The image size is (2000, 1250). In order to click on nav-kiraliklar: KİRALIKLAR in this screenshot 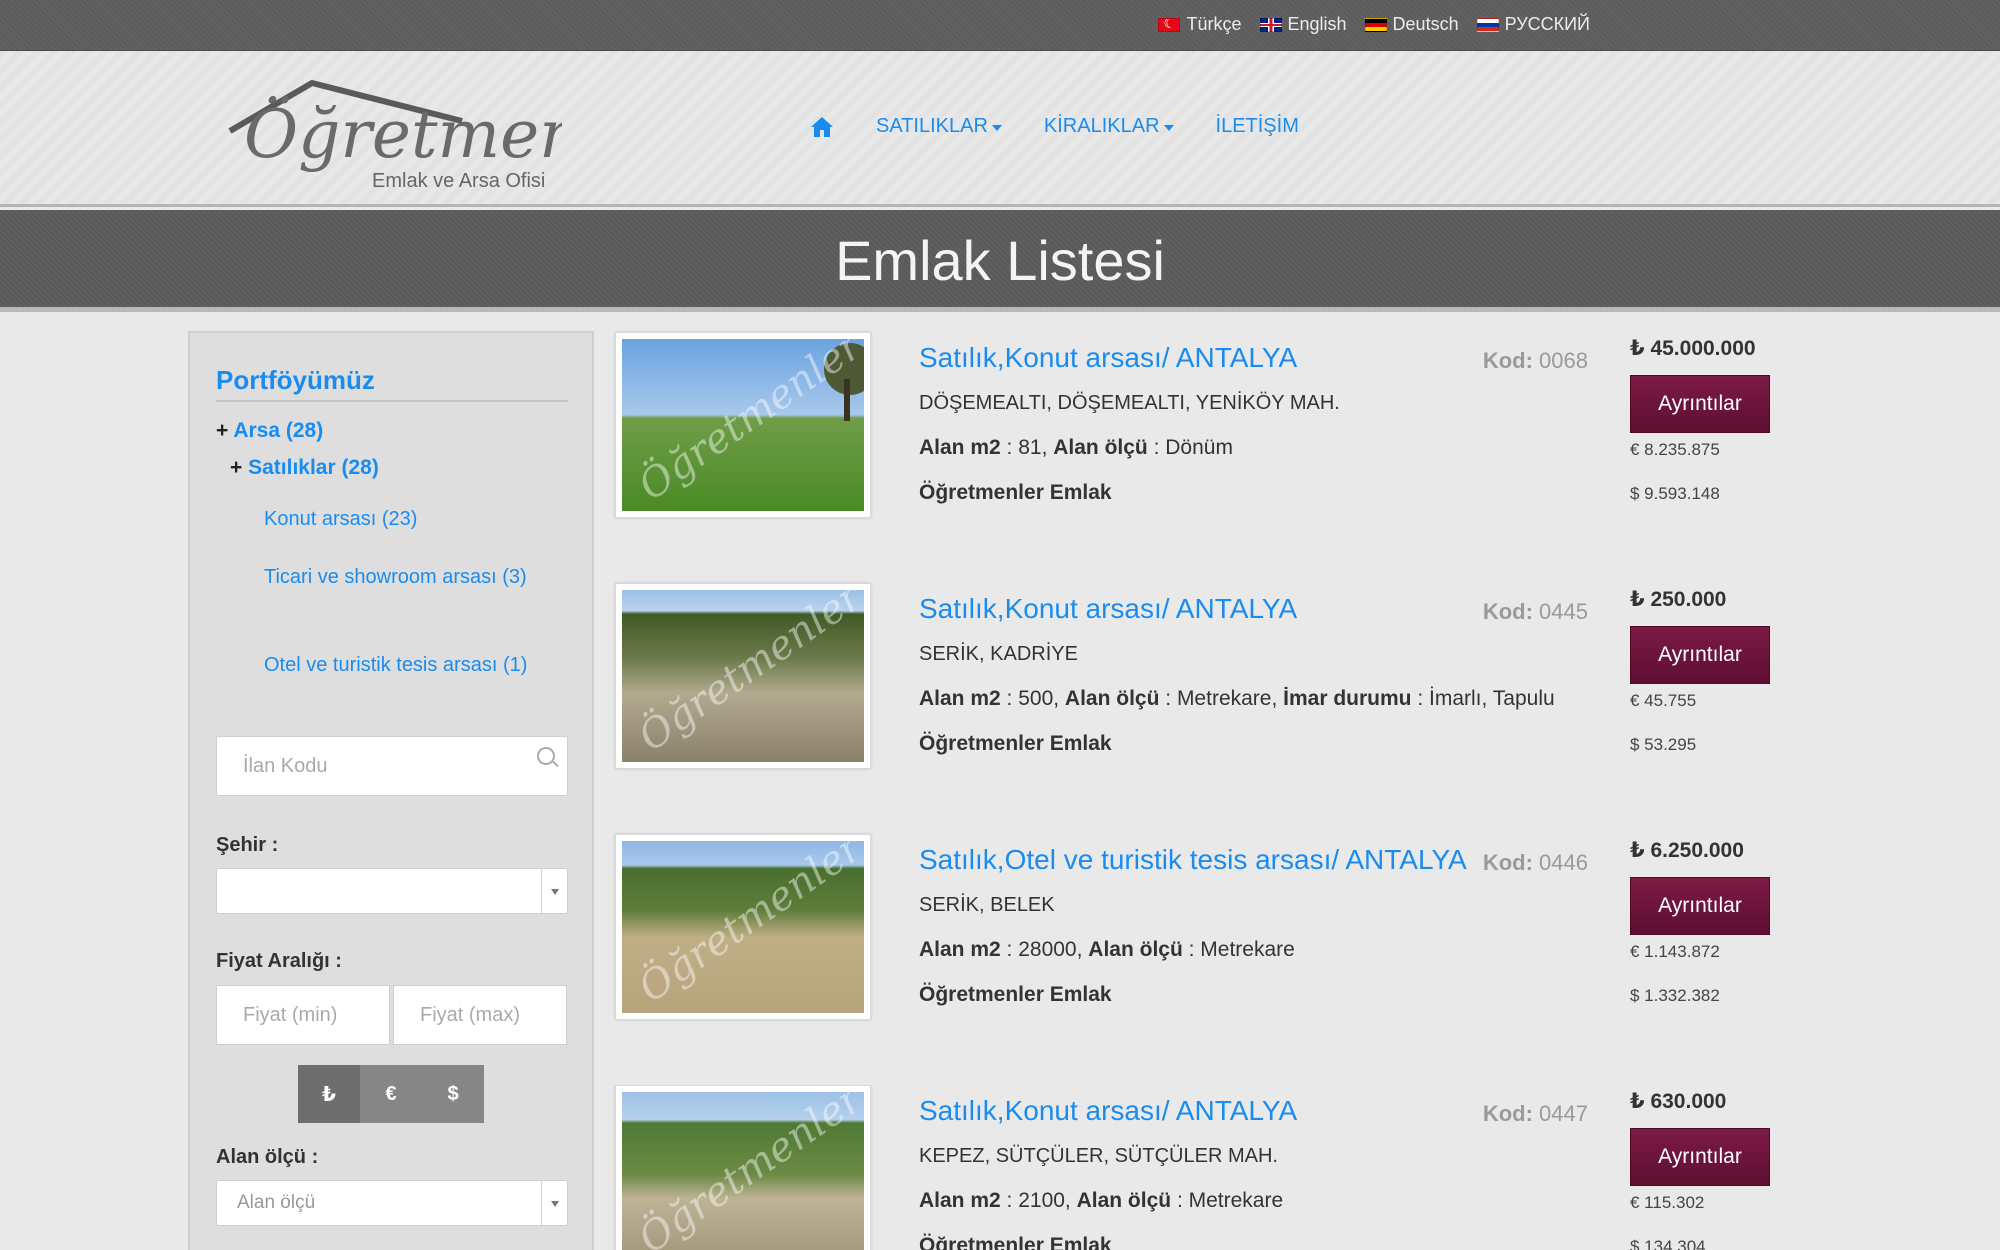, I will do `click(1109, 126)`.